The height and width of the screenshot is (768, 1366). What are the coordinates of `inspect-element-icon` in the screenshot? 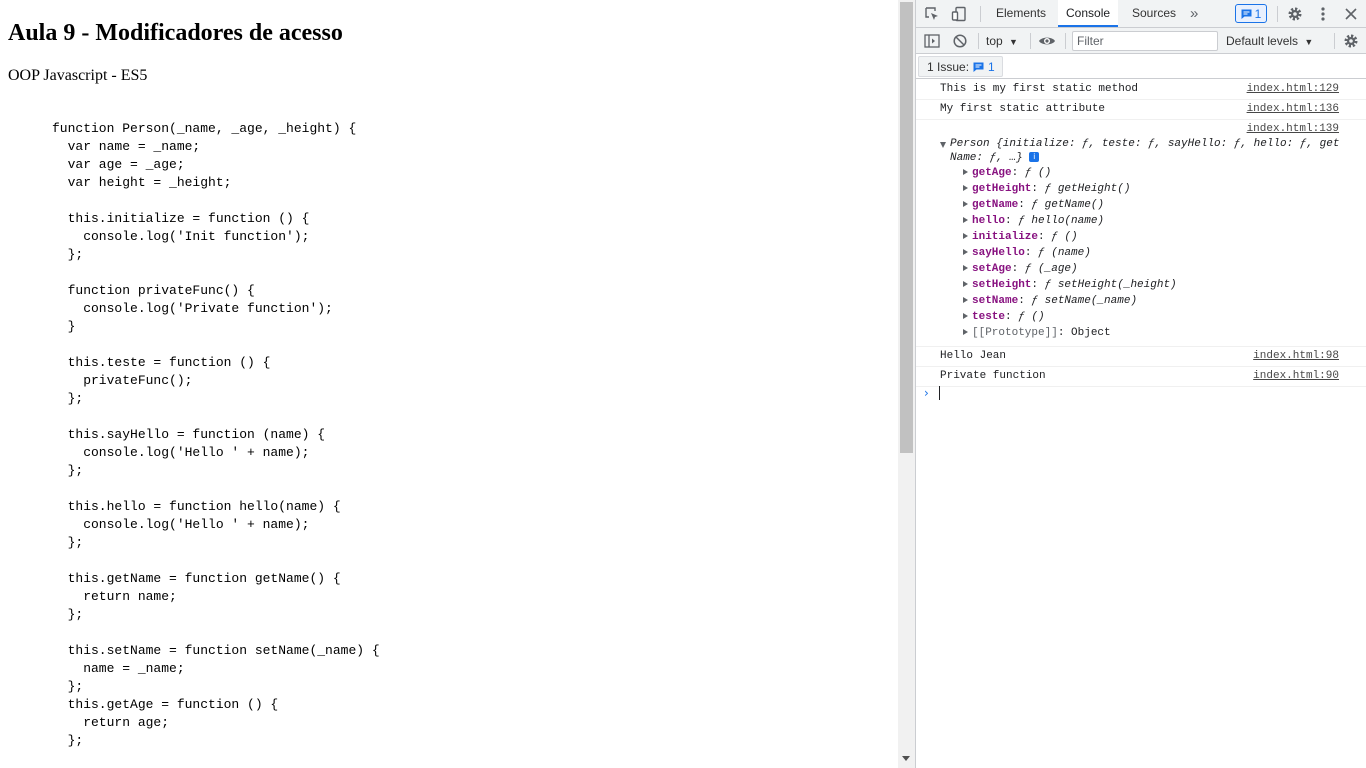 It's located at (932, 14).